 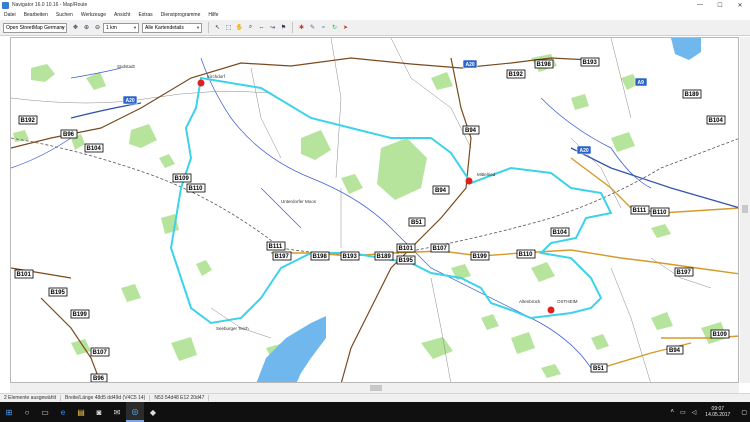 I want to click on svg-text: B110, so click(x=196, y=189).